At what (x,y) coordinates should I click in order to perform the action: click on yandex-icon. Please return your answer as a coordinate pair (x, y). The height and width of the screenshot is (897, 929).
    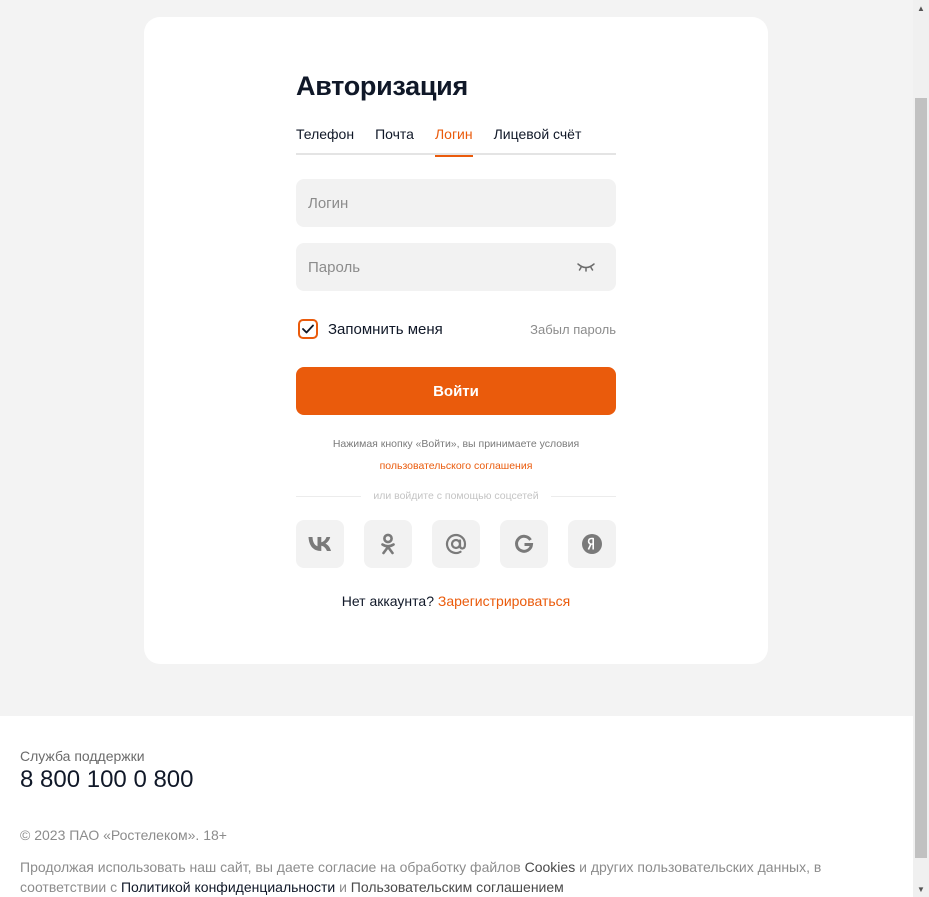
    Looking at the image, I should click on (592, 544).